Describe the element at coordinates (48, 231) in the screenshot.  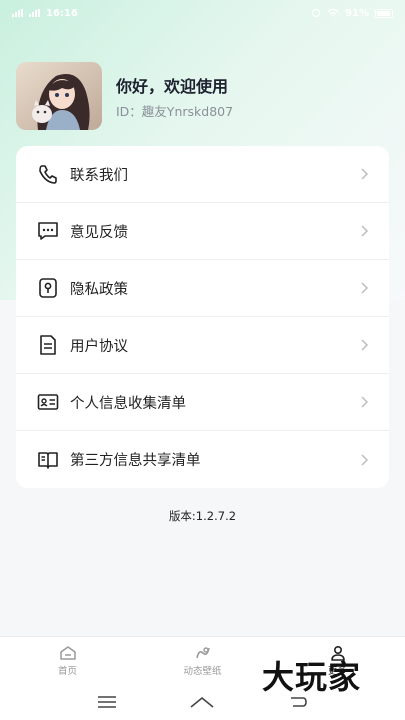
I see `feedback-chat-icon` at that location.